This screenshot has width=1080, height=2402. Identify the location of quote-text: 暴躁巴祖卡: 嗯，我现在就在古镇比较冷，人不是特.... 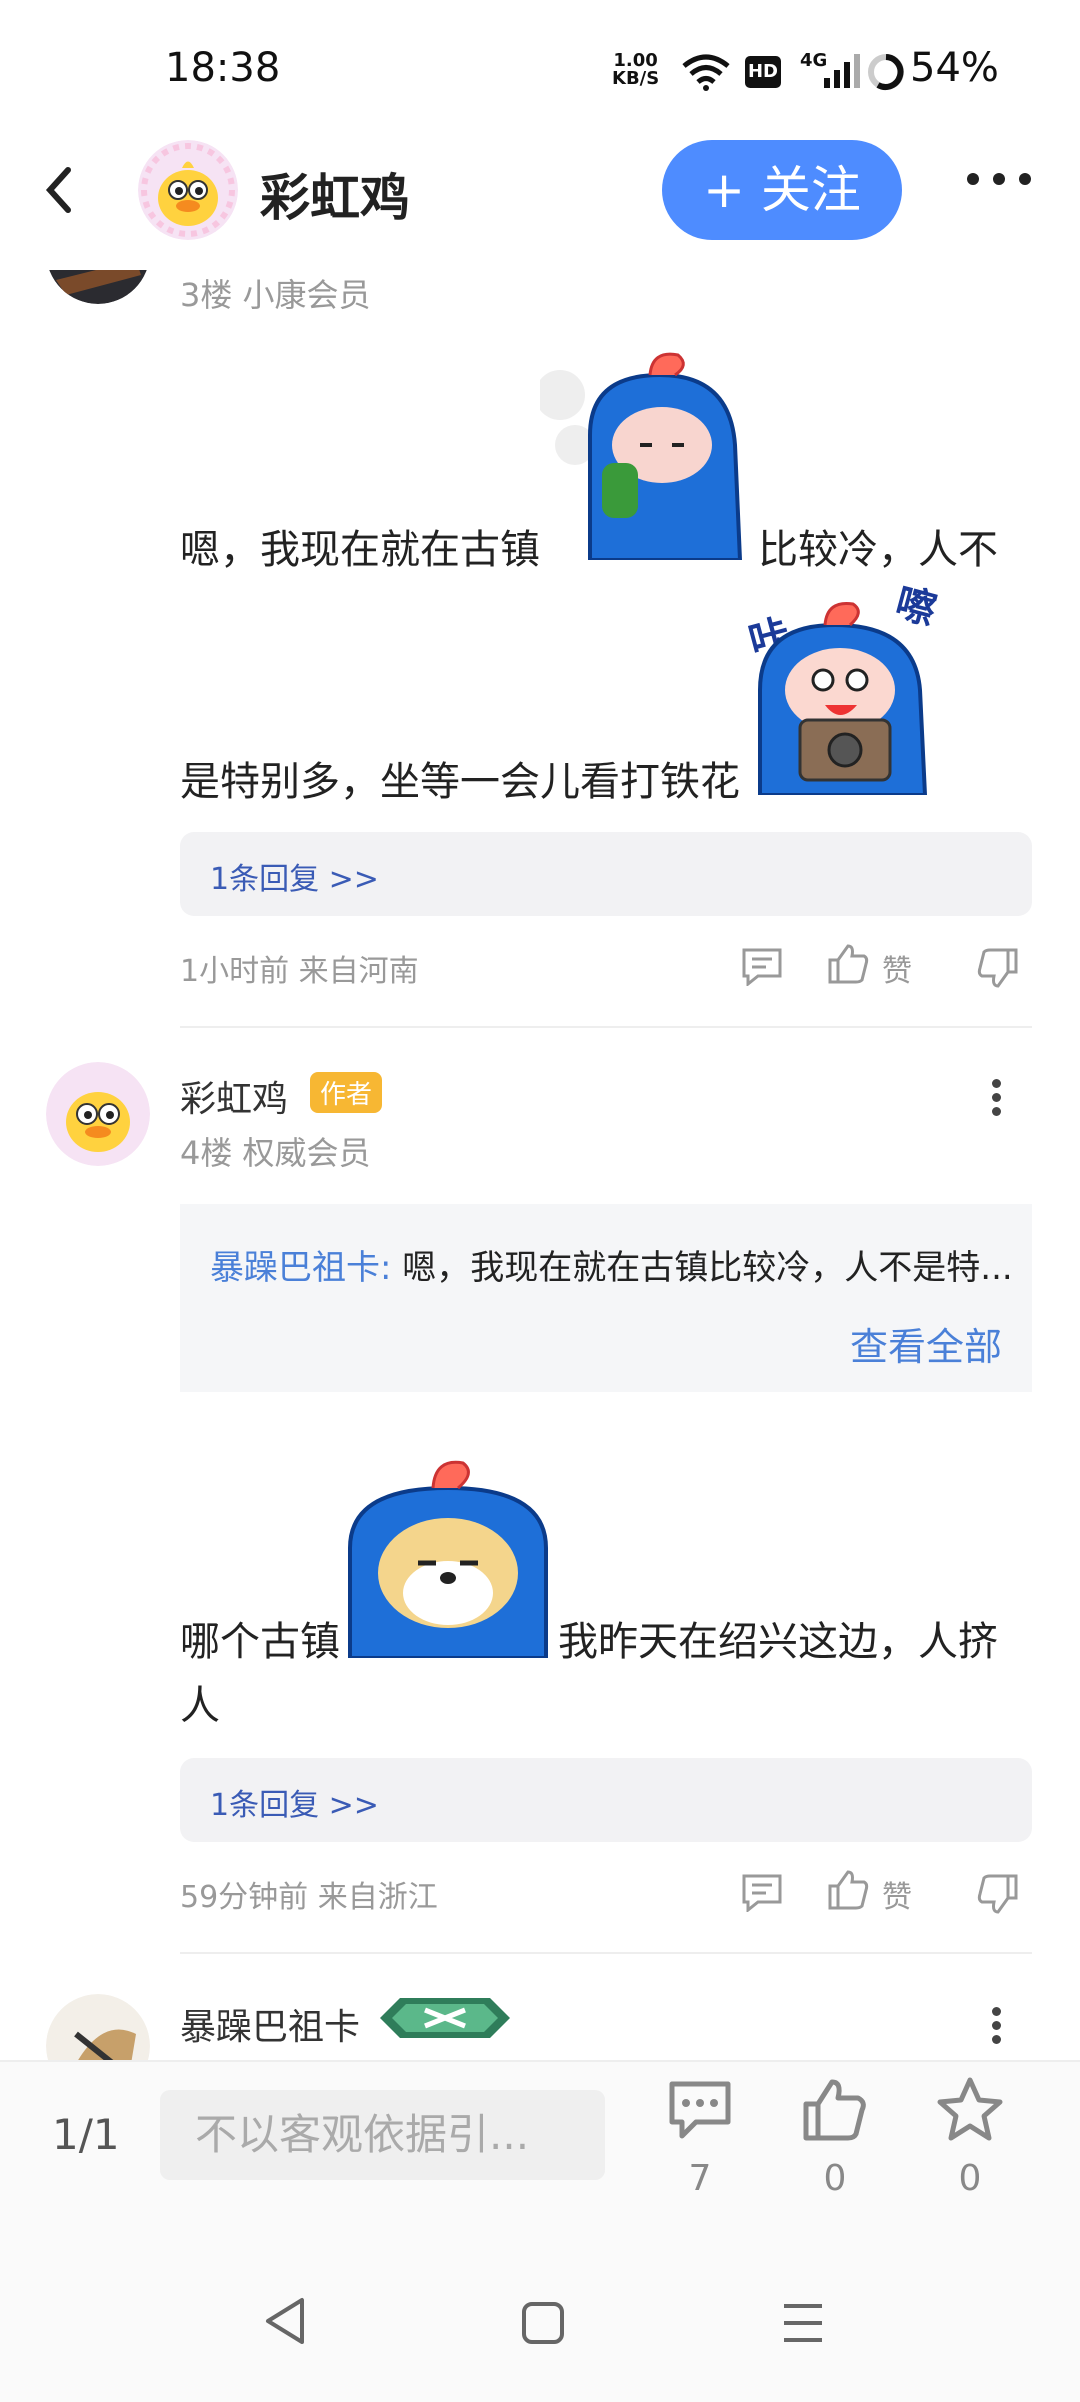
(611, 1268).